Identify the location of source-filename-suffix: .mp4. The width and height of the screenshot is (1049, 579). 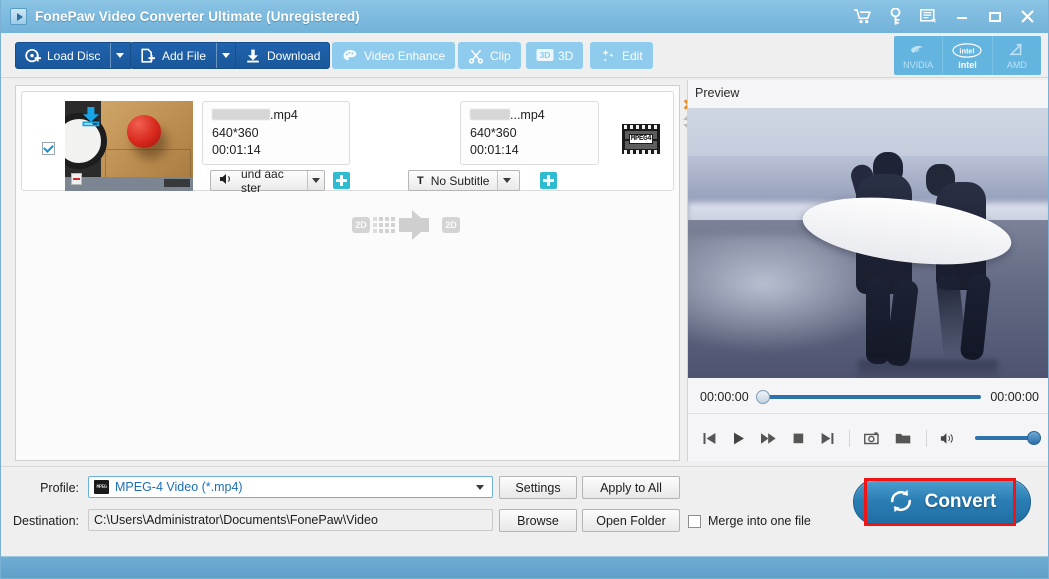
(284, 115).